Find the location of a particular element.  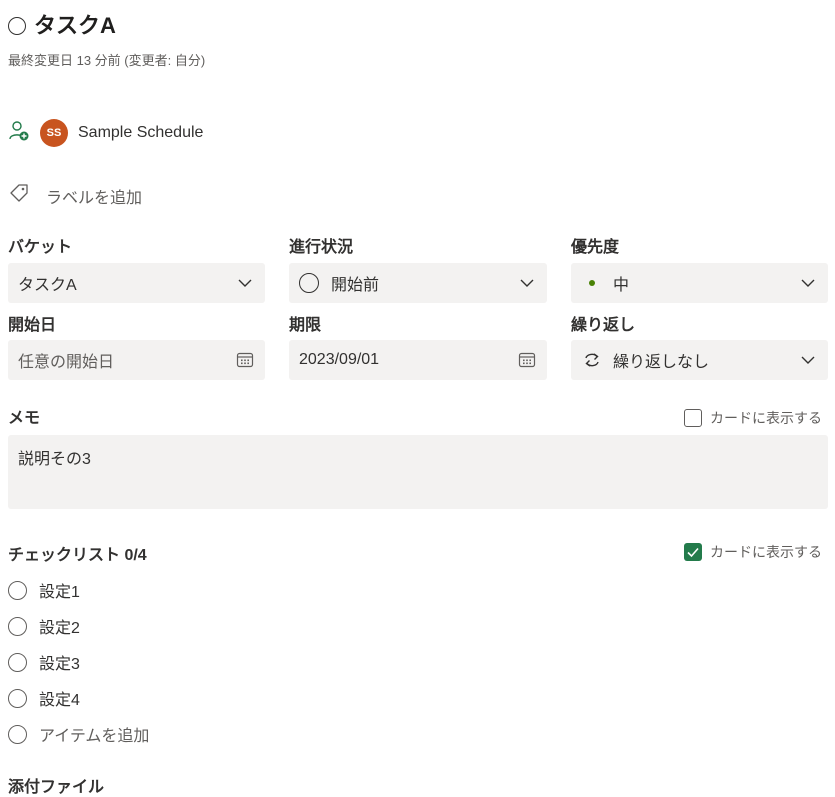

priority-value: 中 is located at coordinates (621, 285).